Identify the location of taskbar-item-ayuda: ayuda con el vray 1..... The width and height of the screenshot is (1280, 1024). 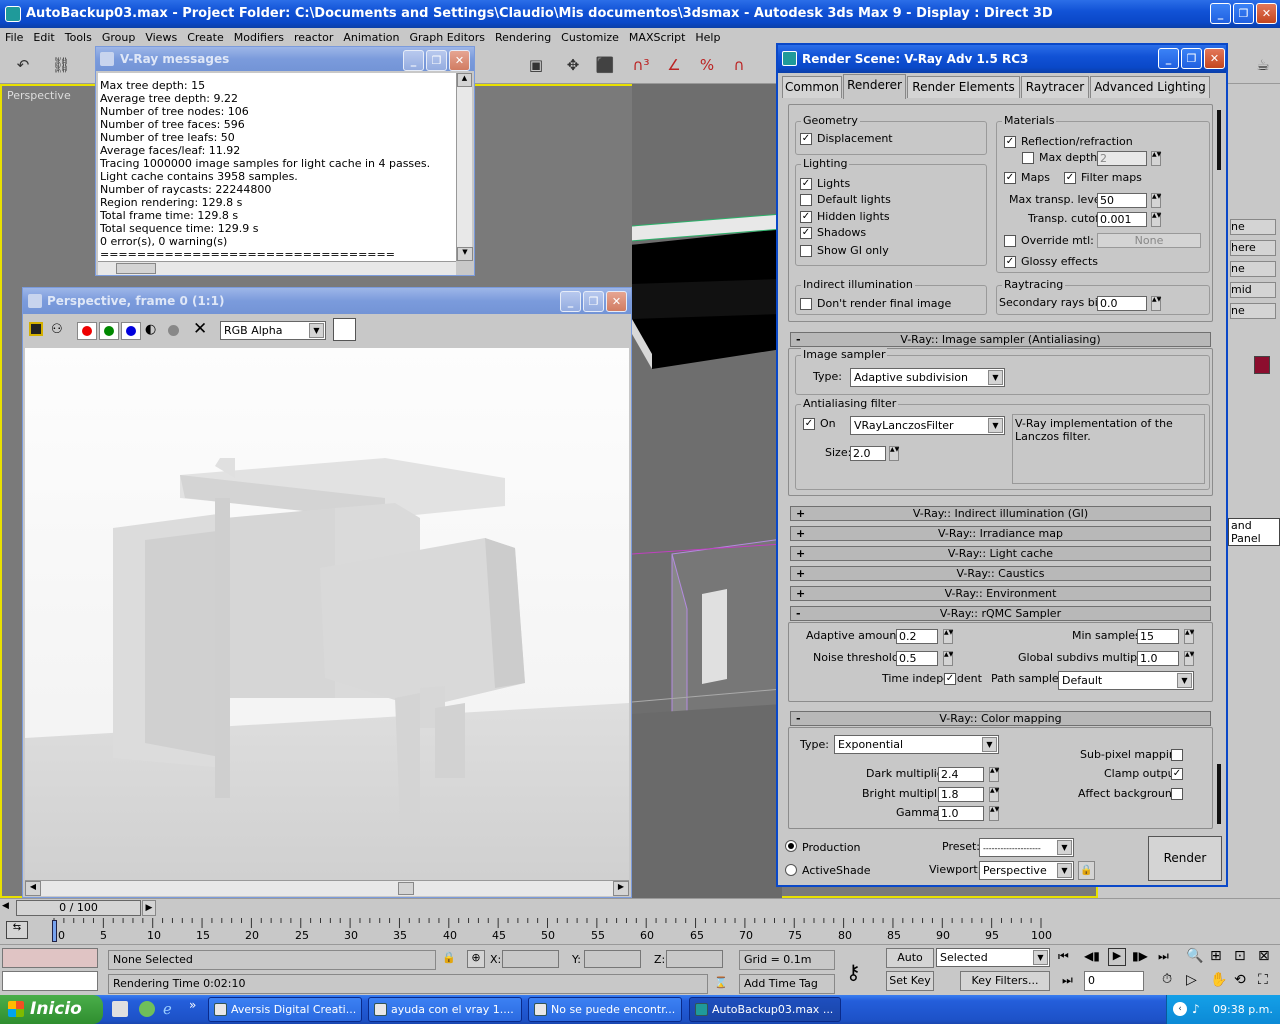
(445, 1009).